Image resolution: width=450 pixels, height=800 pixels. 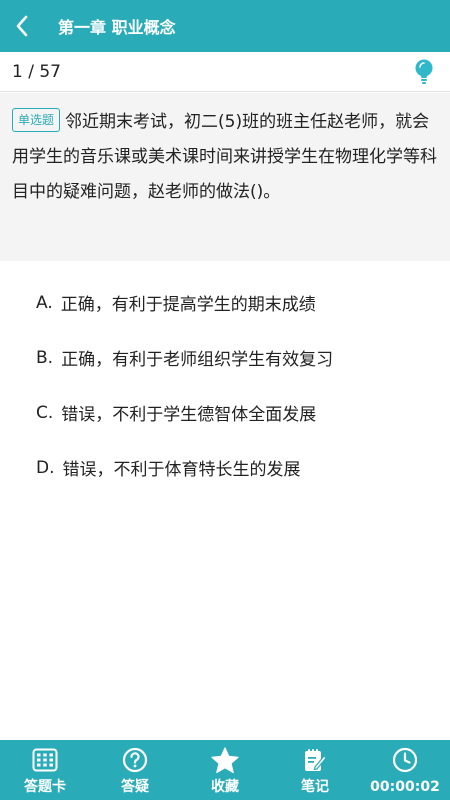 I want to click on option-text: 正确，有利于老师组织学生有效复习, so click(x=197, y=360).